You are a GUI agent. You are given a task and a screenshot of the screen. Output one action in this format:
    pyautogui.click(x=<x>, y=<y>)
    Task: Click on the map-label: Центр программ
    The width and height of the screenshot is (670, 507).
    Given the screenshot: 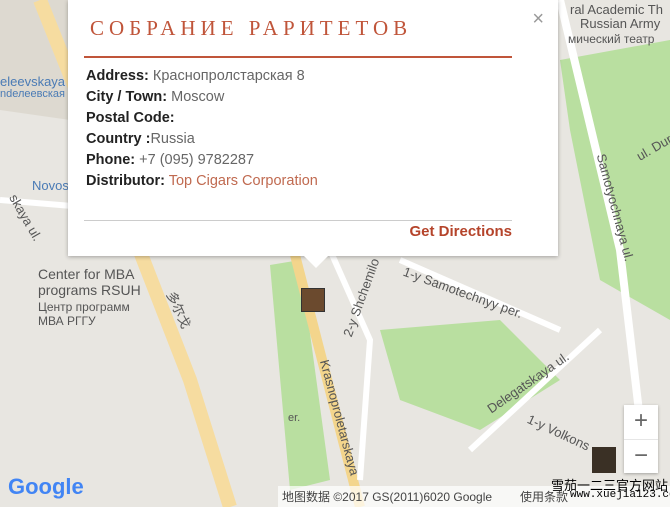 What is the action you would take?
    pyautogui.click(x=84, y=307)
    